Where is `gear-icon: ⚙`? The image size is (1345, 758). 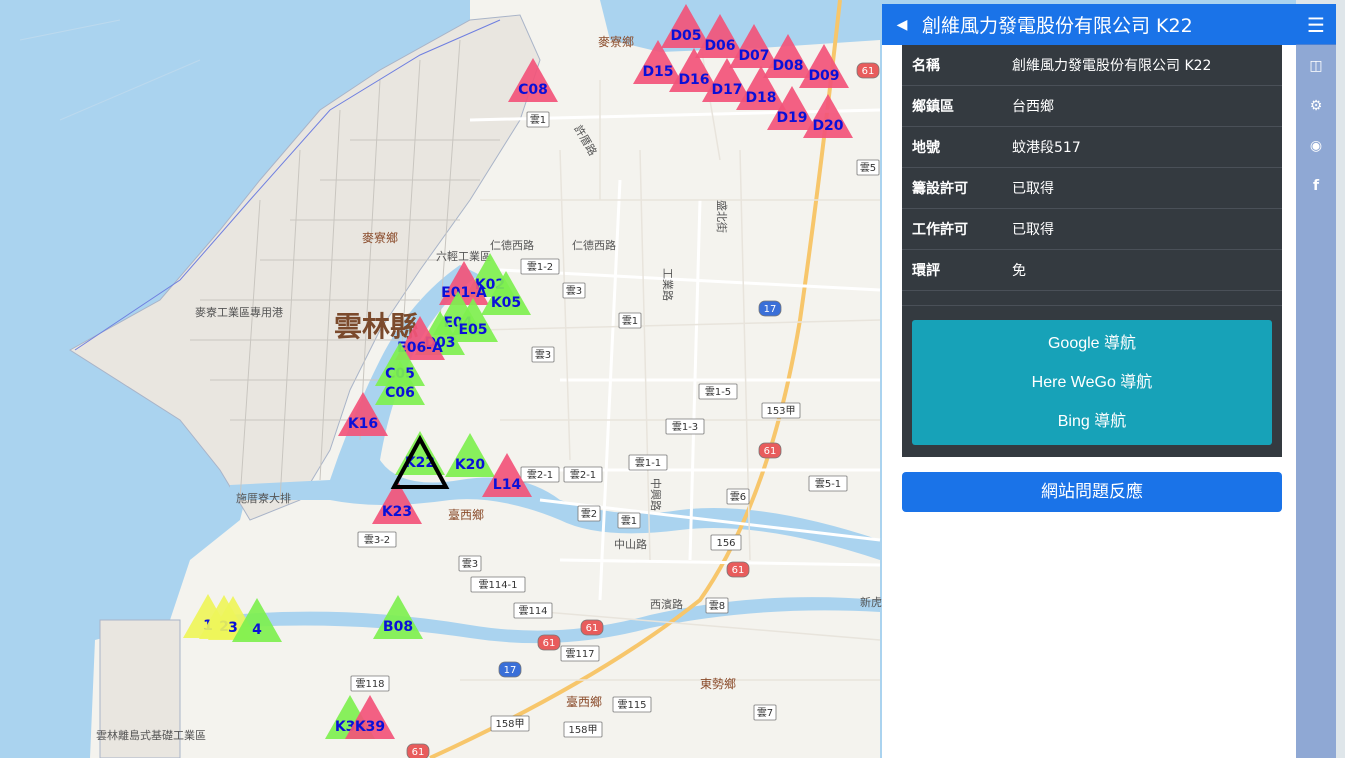
gear-icon: ⚙ is located at coordinates (1316, 106).